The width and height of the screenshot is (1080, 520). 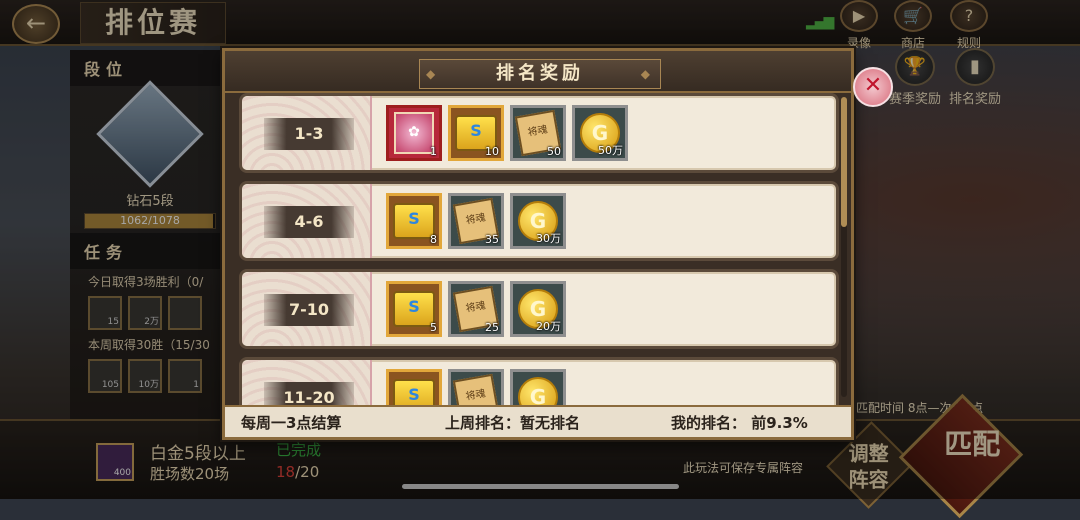 I want to click on close-button: ✕, so click(x=873, y=87).